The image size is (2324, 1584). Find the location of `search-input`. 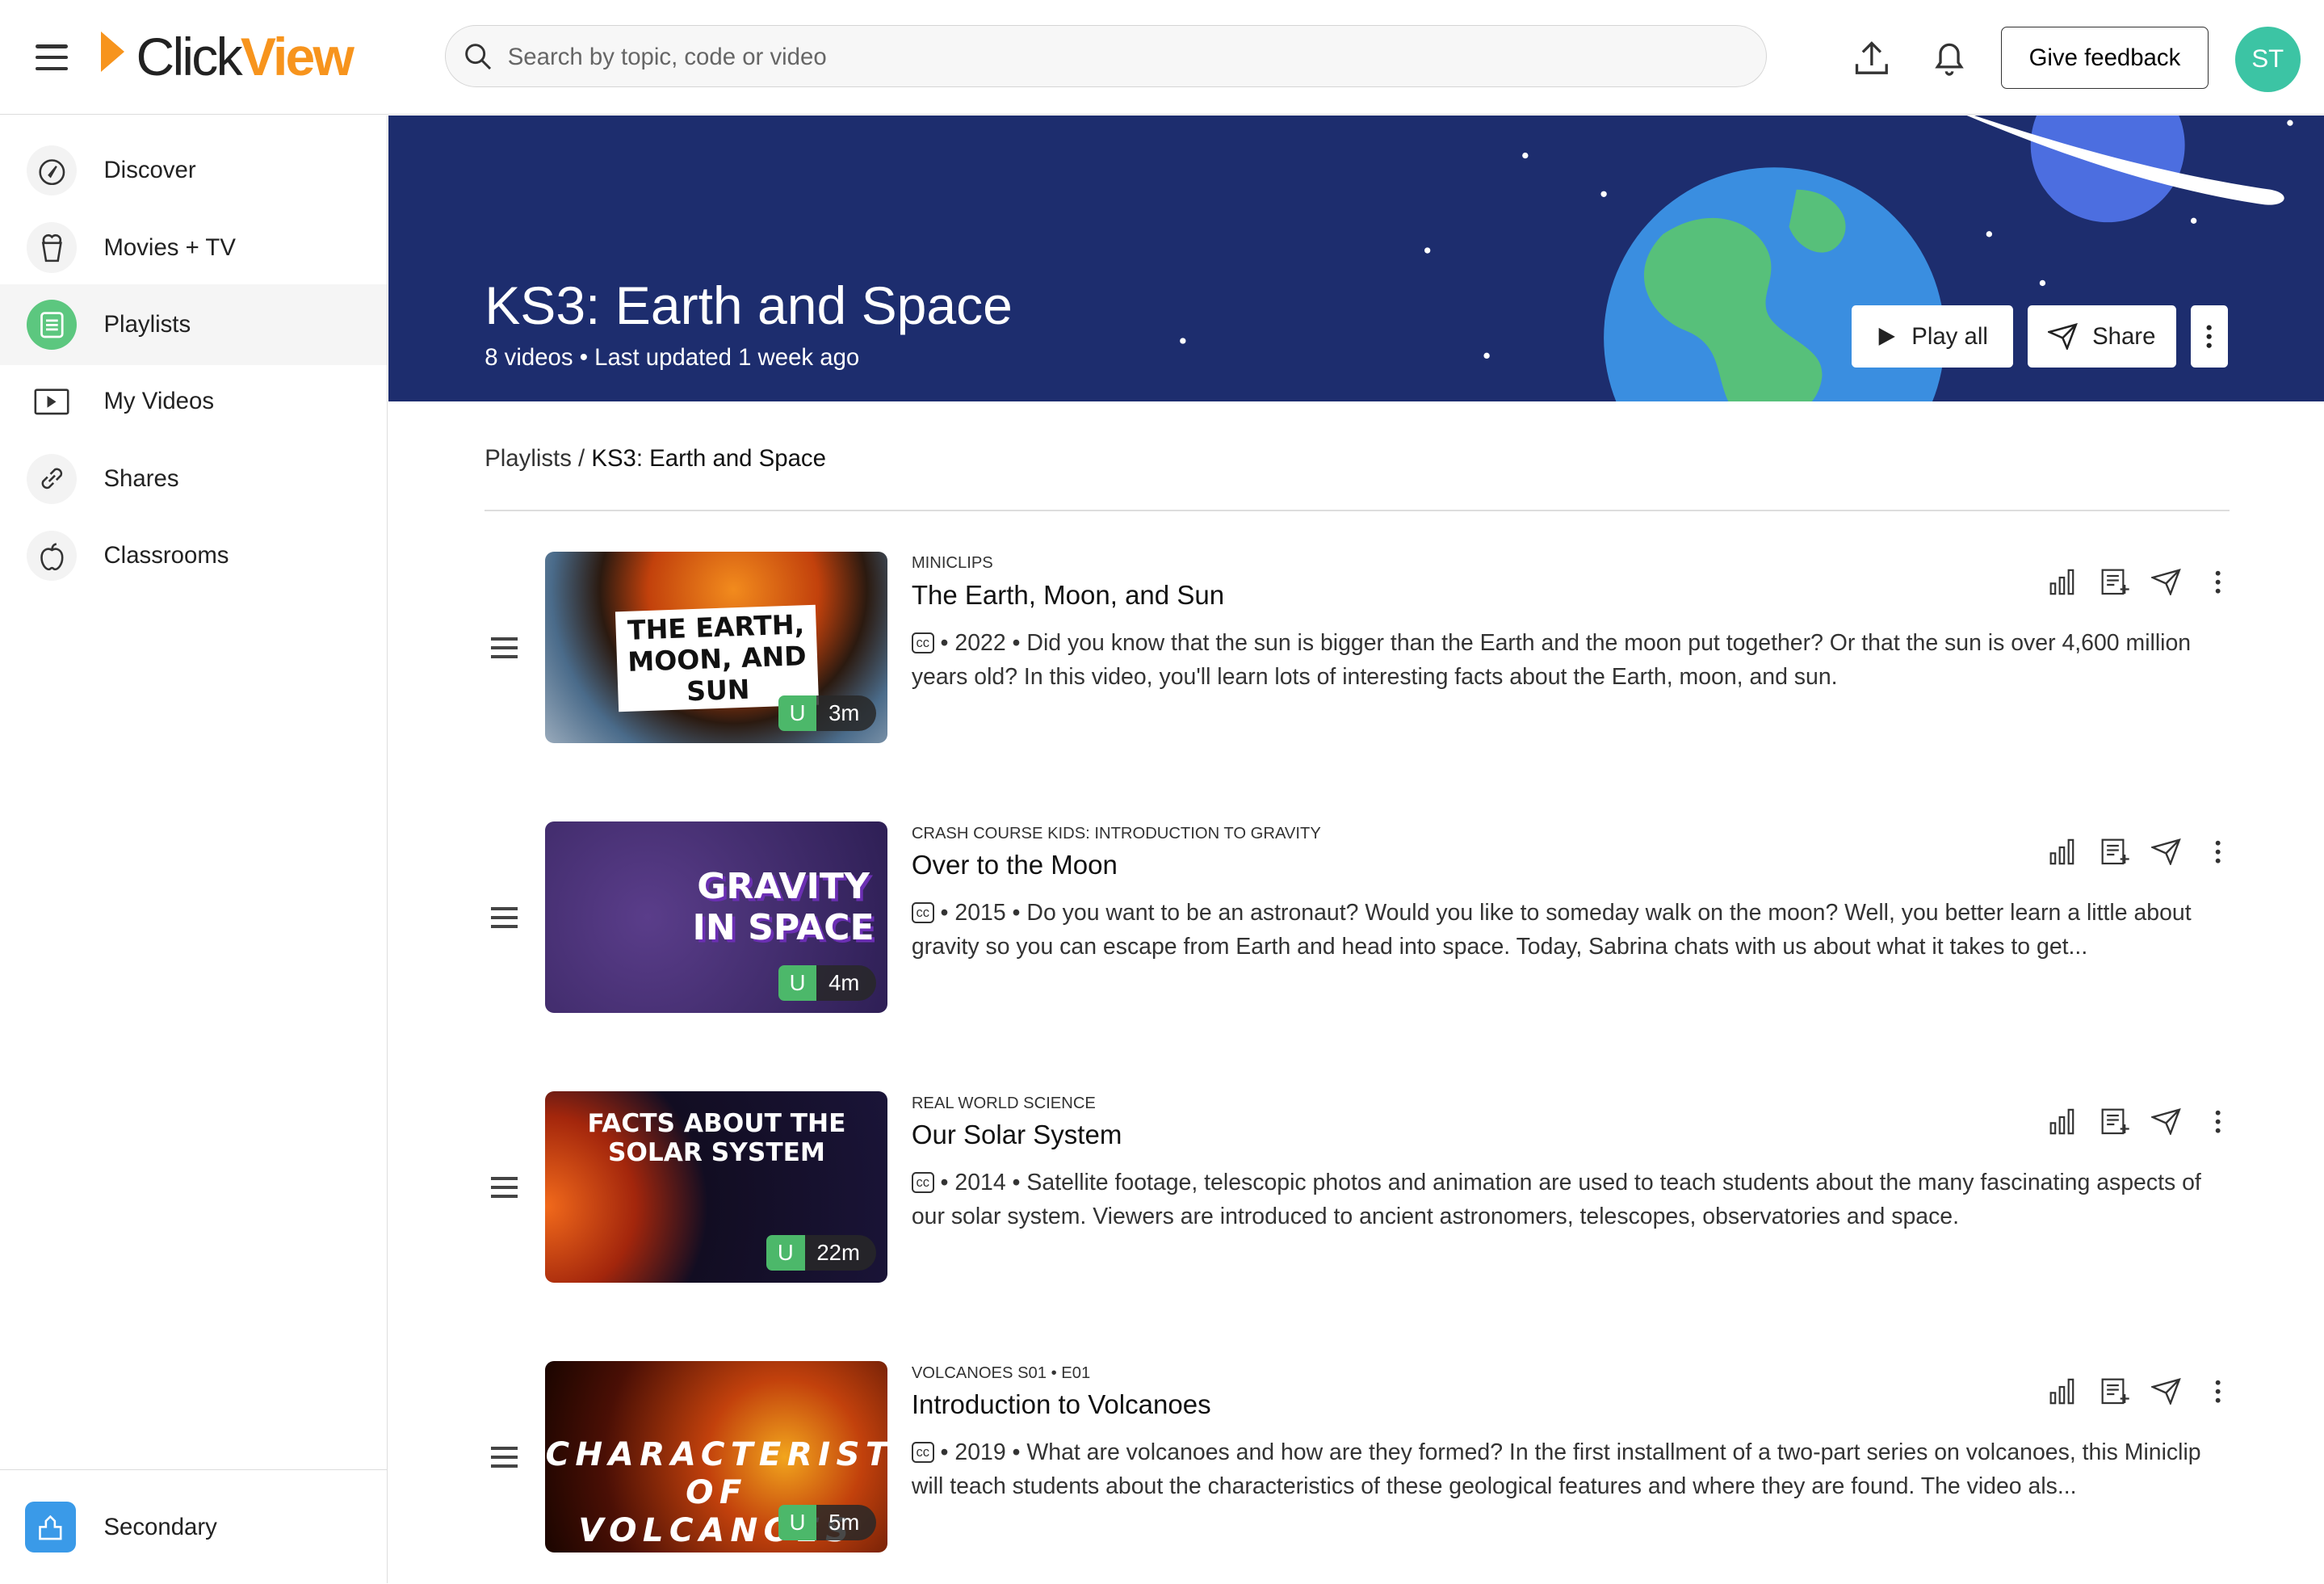

search-input is located at coordinates (1115, 58).